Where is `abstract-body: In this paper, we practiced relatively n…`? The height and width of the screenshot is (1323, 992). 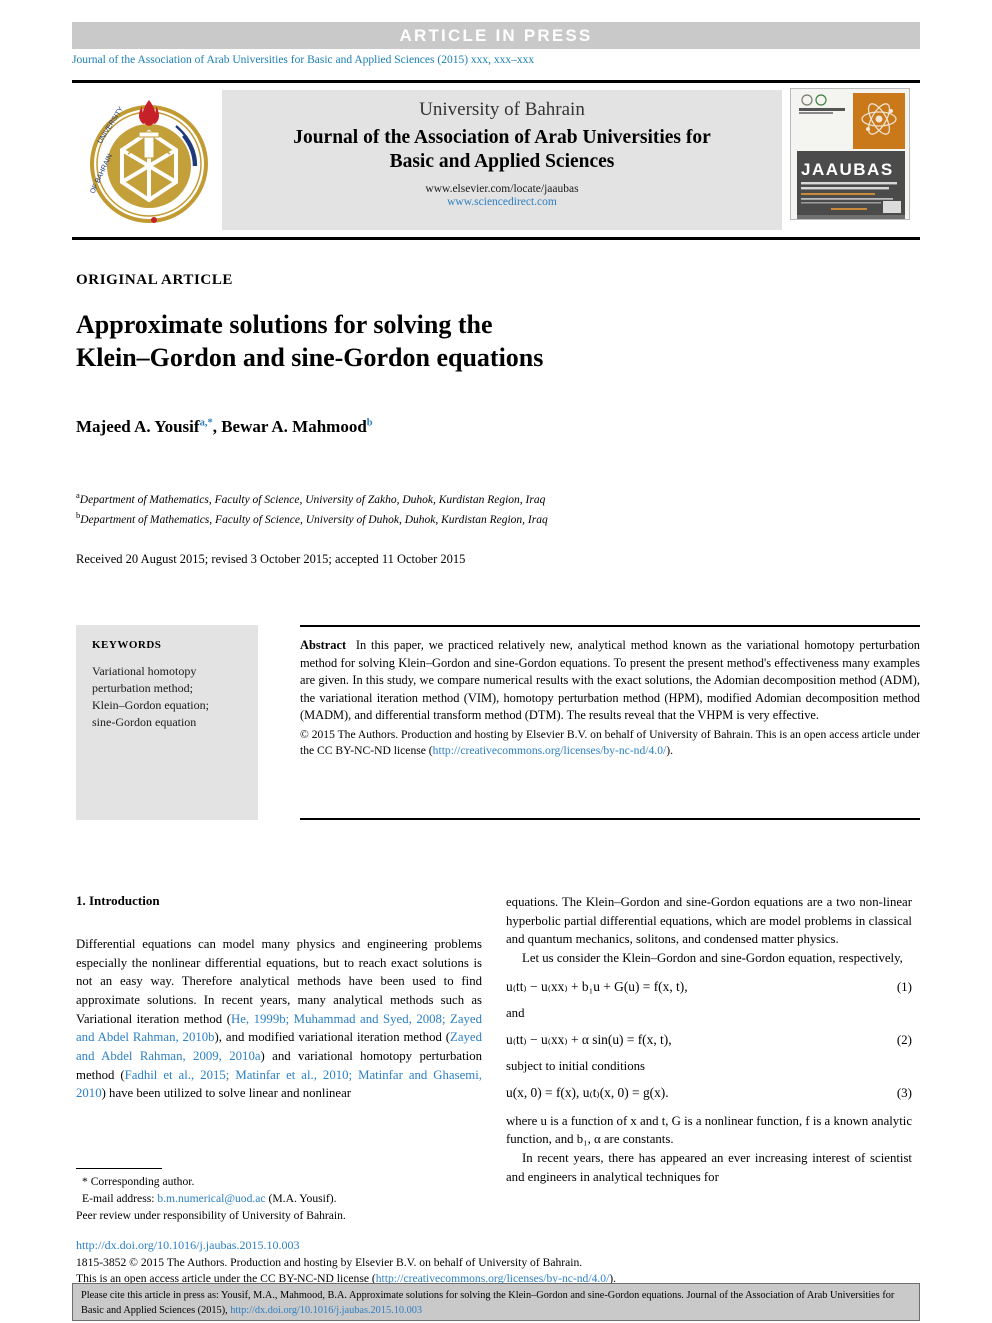
abstract-body: In this paper, we practiced relatively n… is located at coordinates (610, 680).